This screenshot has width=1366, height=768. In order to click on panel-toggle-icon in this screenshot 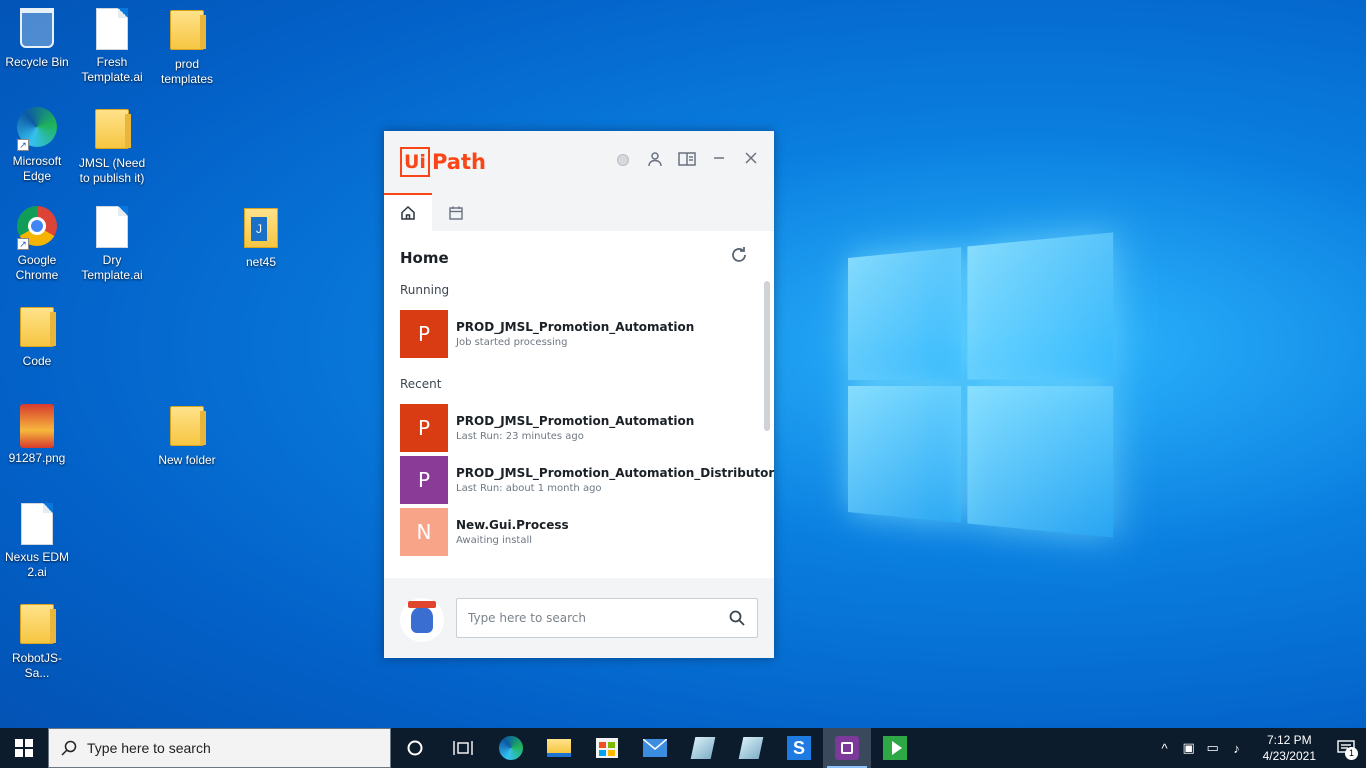, I will do `click(687, 160)`.